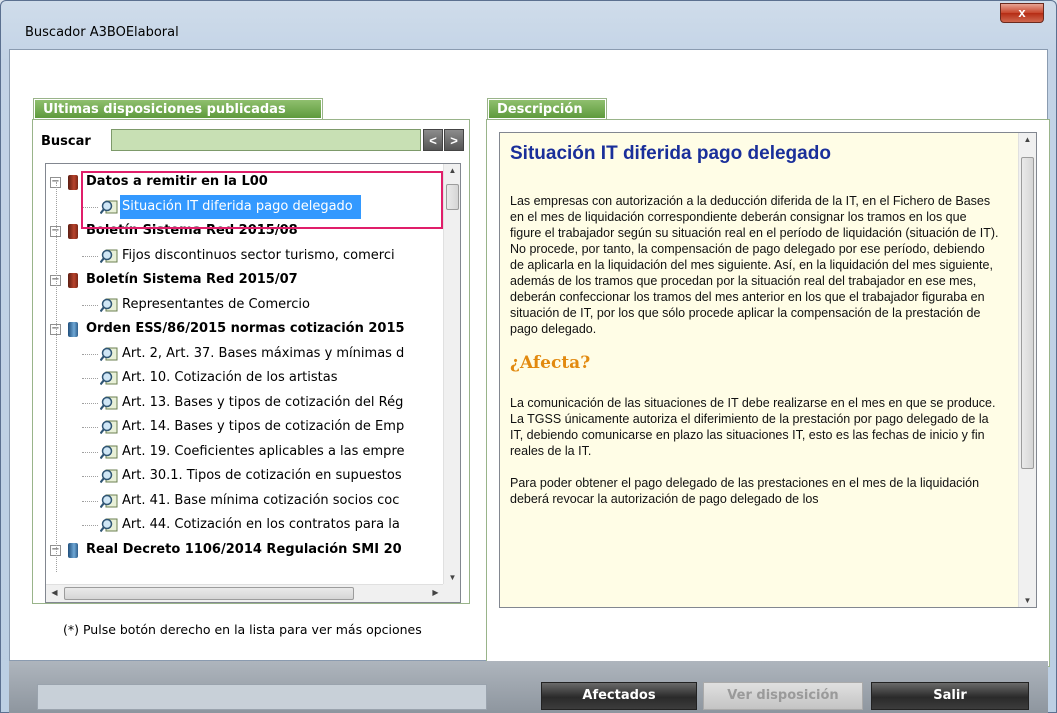 The height and width of the screenshot is (713, 1057). What do you see at coordinates (670, 153) in the screenshot?
I see `descripcion-title: Situación IT diferida pago delegado` at bounding box center [670, 153].